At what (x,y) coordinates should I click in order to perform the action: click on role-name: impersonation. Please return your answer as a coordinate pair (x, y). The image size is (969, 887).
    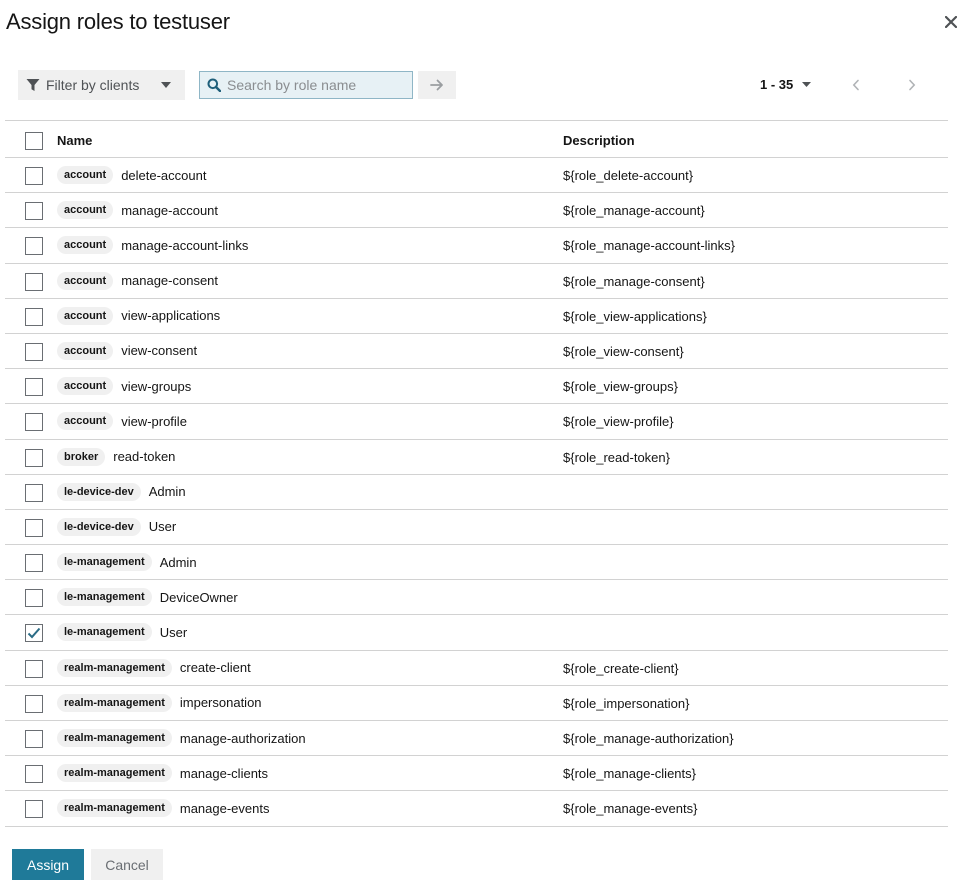
    Looking at the image, I should click on (220, 703).